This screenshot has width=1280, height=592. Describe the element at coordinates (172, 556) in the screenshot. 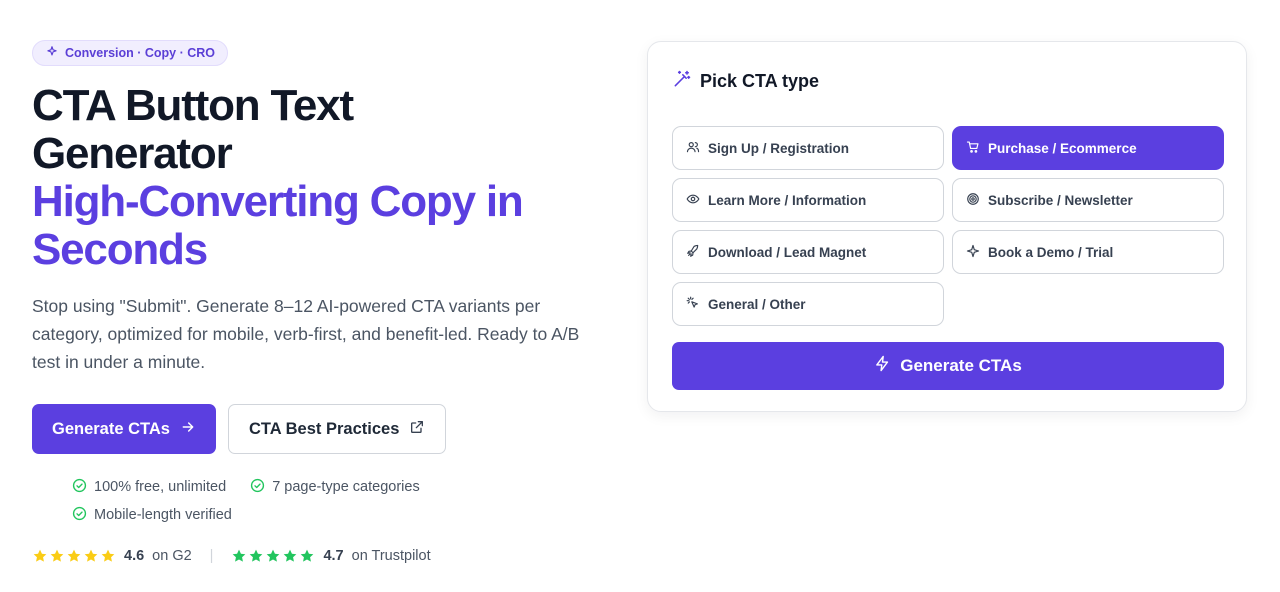

I see `g2-source: on G2` at that location.